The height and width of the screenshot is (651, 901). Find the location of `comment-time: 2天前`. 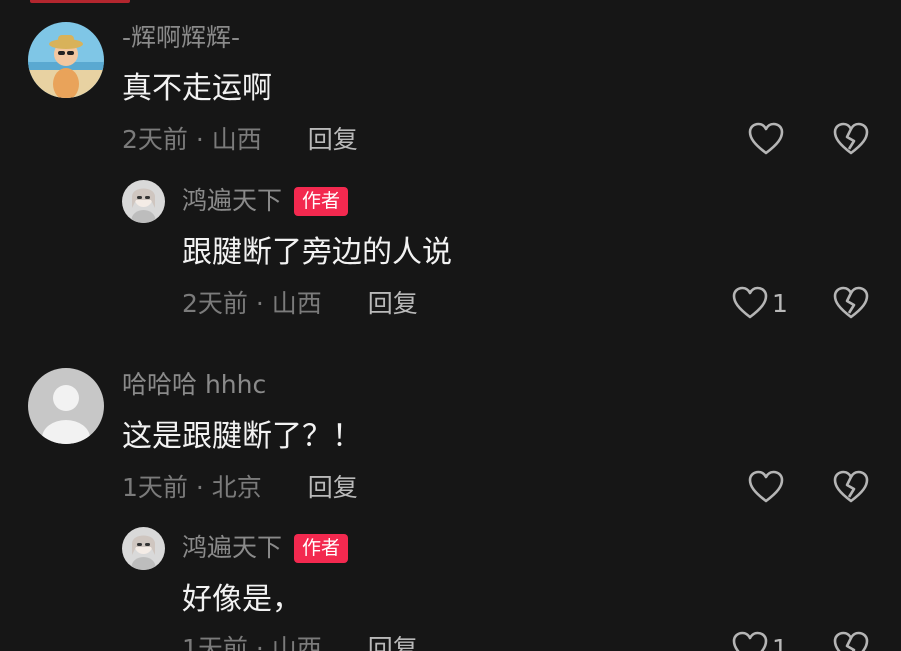

comment-time: 2天前 is located at coordinates (155, 139).